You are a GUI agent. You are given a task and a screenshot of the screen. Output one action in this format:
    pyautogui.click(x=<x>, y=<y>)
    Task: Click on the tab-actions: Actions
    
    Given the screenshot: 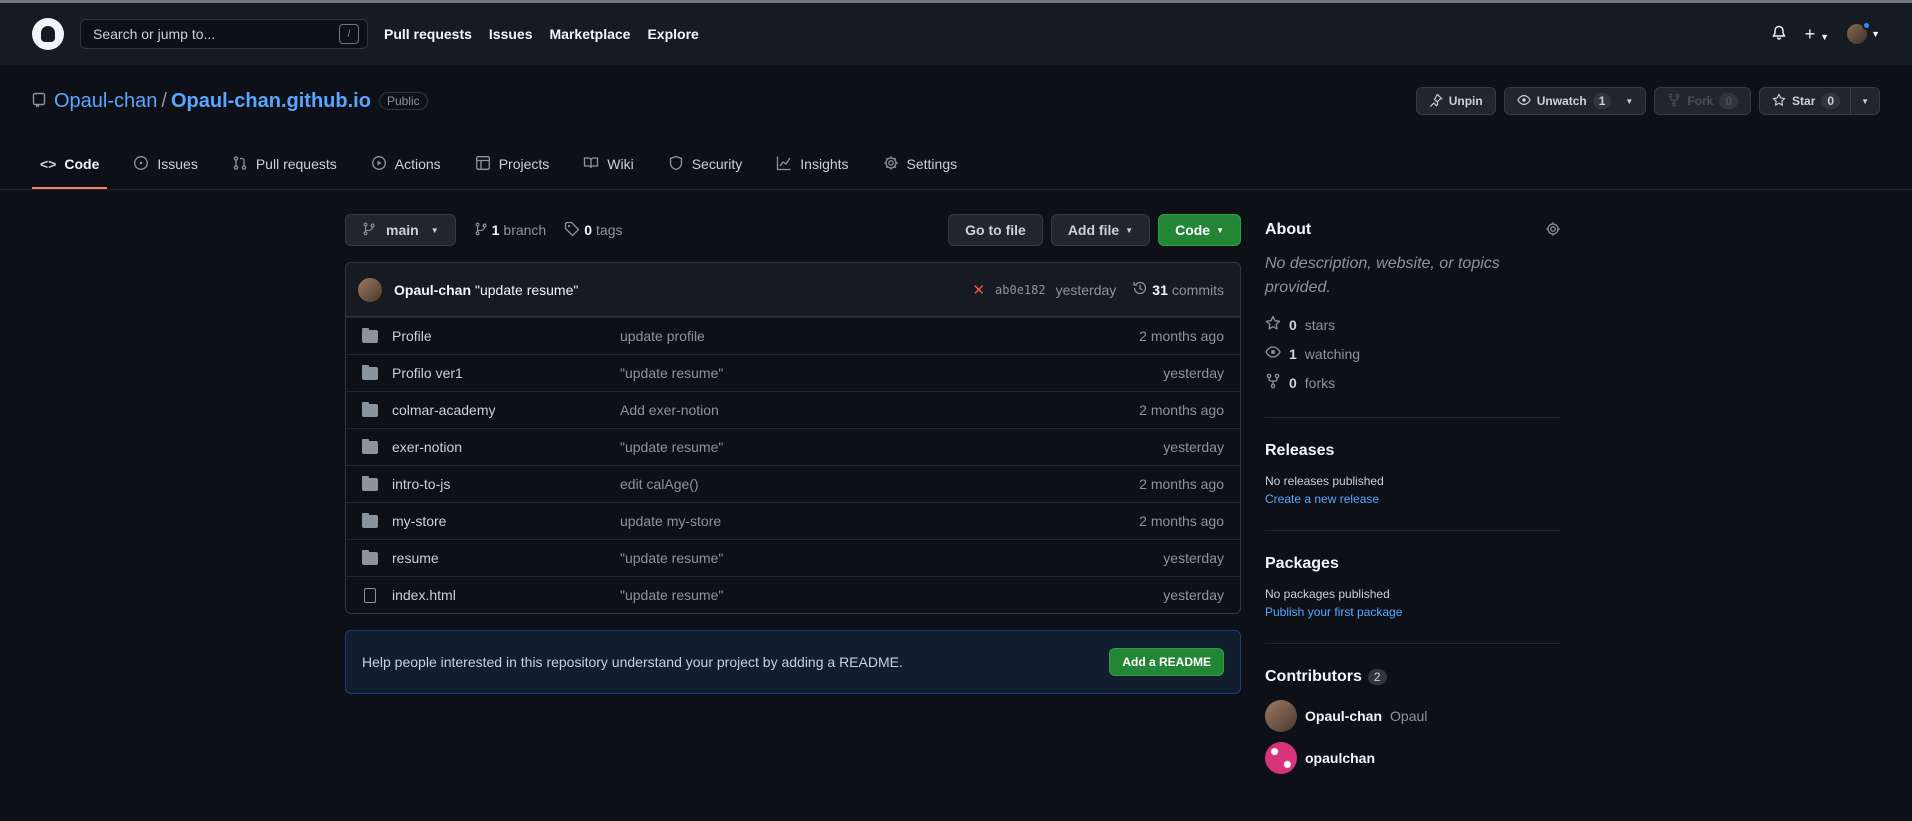 What is the action you would take?
    pyautogui.click(x=406, y=165)
    